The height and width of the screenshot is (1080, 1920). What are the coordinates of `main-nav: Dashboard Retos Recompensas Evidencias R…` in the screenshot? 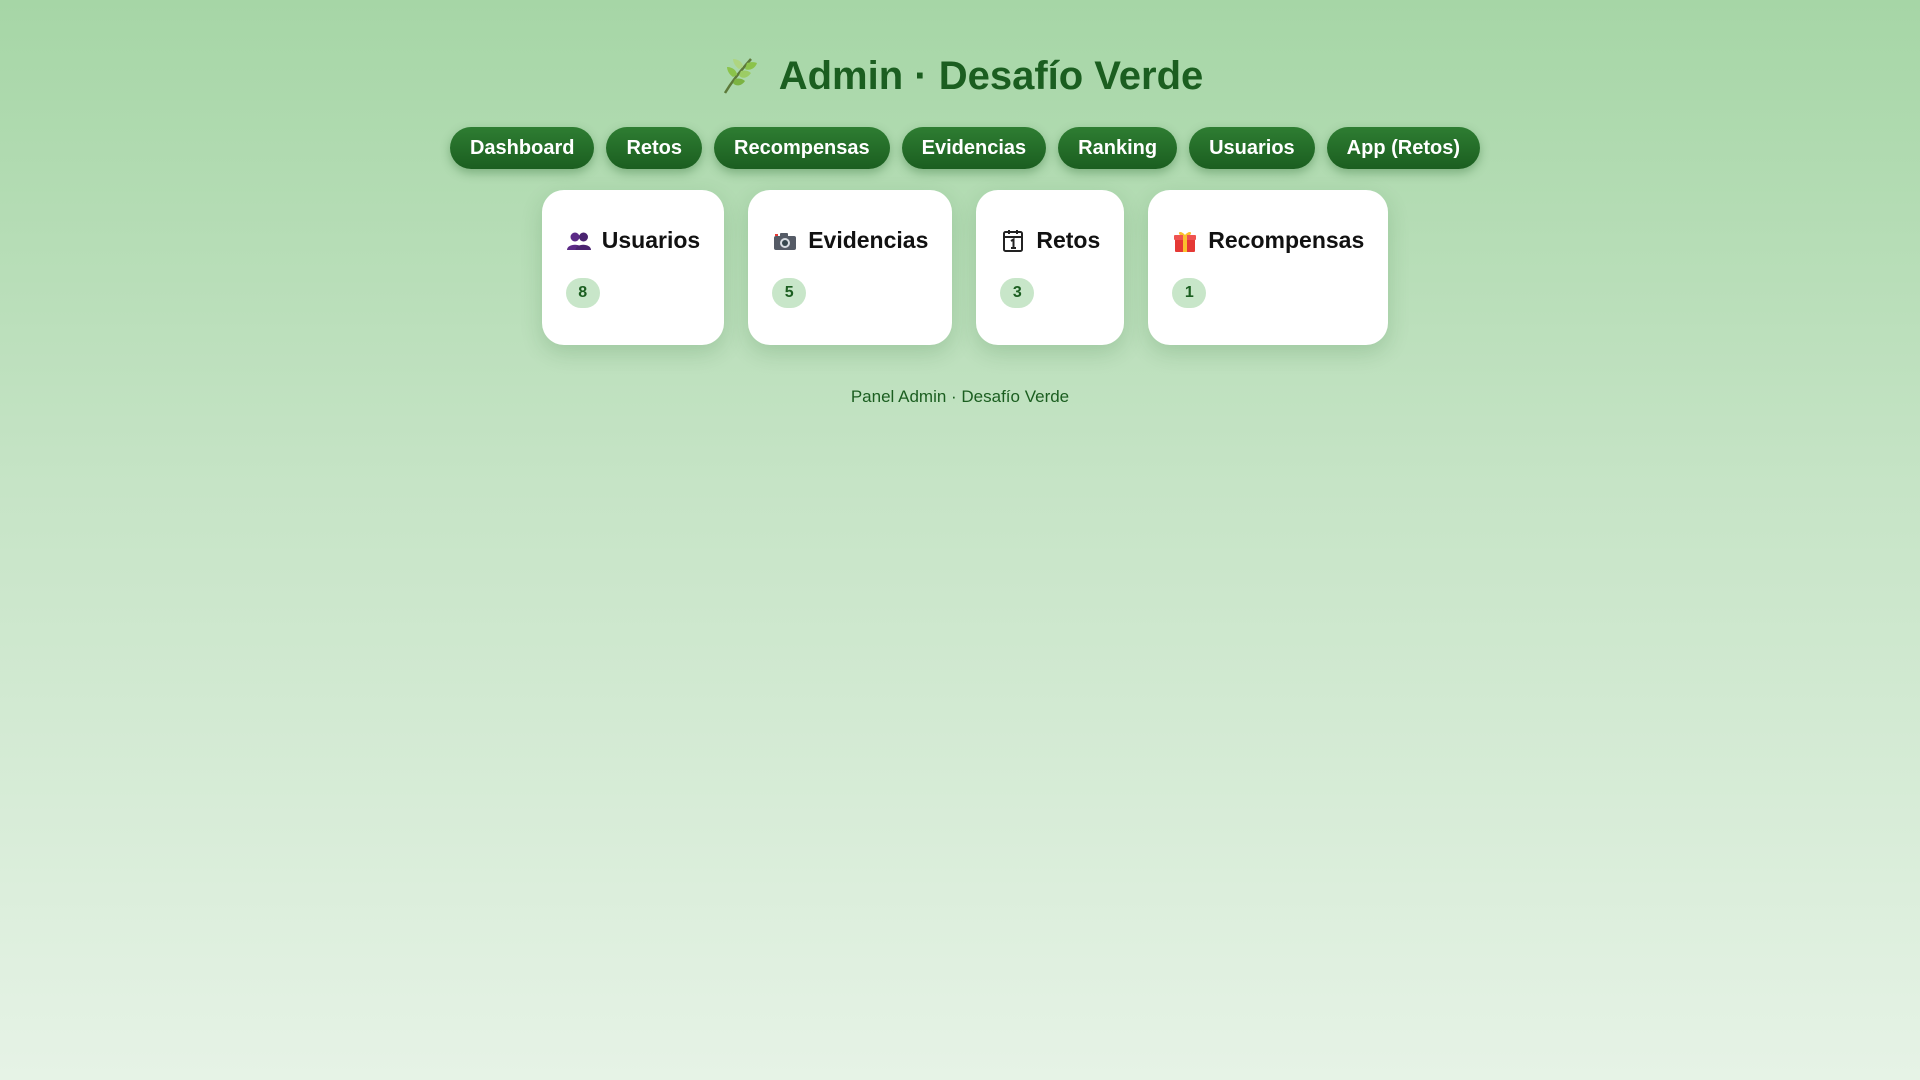 It's located at (960, 148).